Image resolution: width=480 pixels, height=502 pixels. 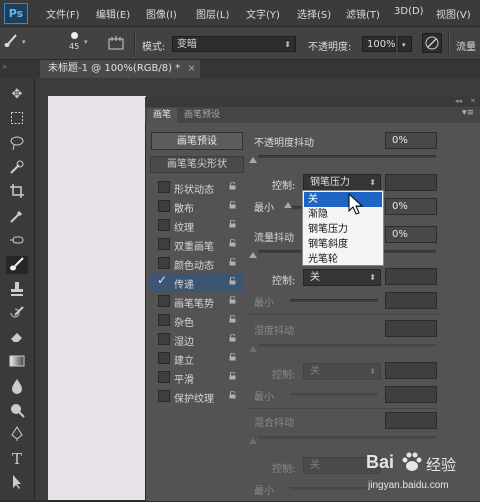 What do you see at coordinates (17, 168) in the screenshot?
I see `quick-selection-tool-icon` at bounding box center [17, 168].